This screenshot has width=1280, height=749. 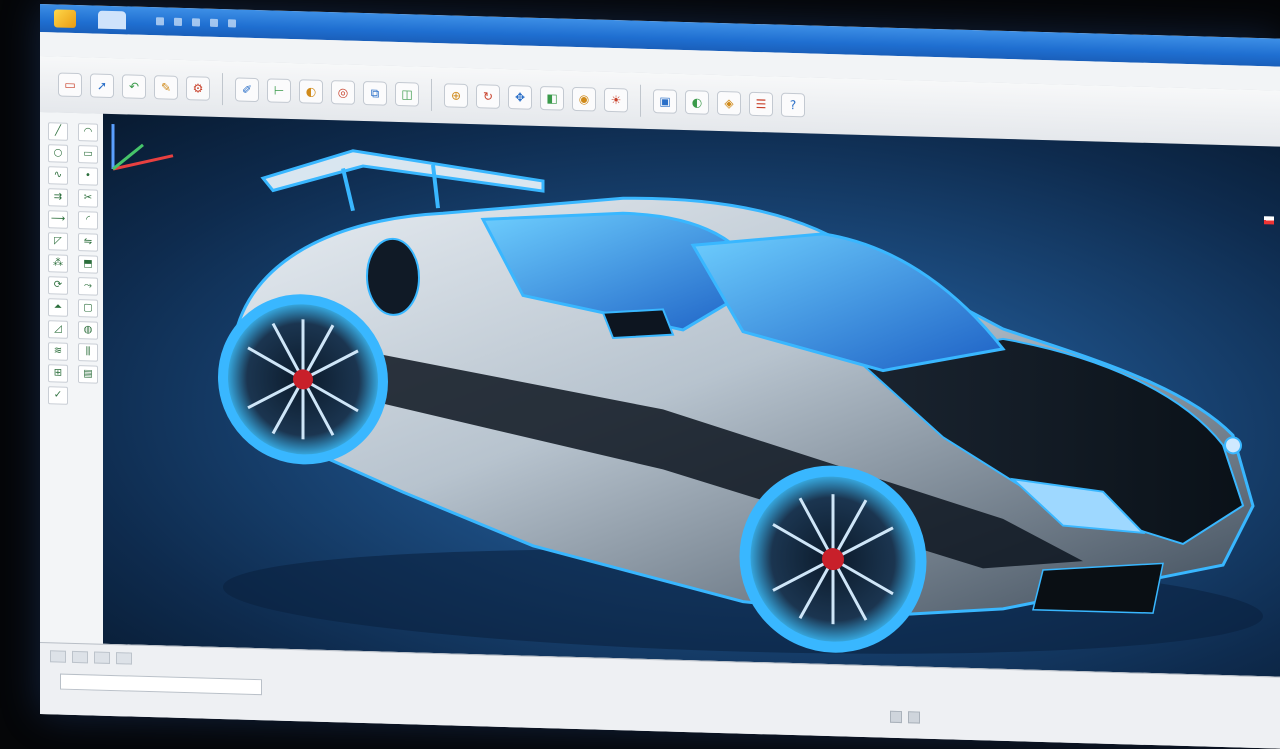 I want to click on chamfer-icon: ◸, so click(x=58, y=241).